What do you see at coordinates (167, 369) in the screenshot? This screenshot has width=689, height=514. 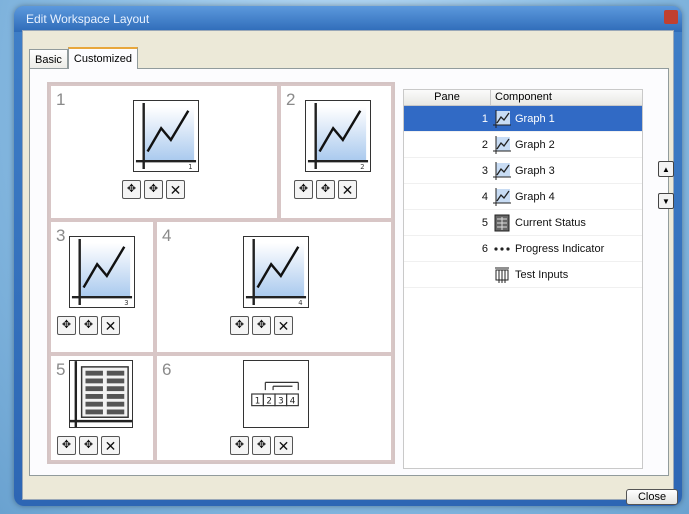 I see `pane-number: 6` at bounding box center [167, 369].